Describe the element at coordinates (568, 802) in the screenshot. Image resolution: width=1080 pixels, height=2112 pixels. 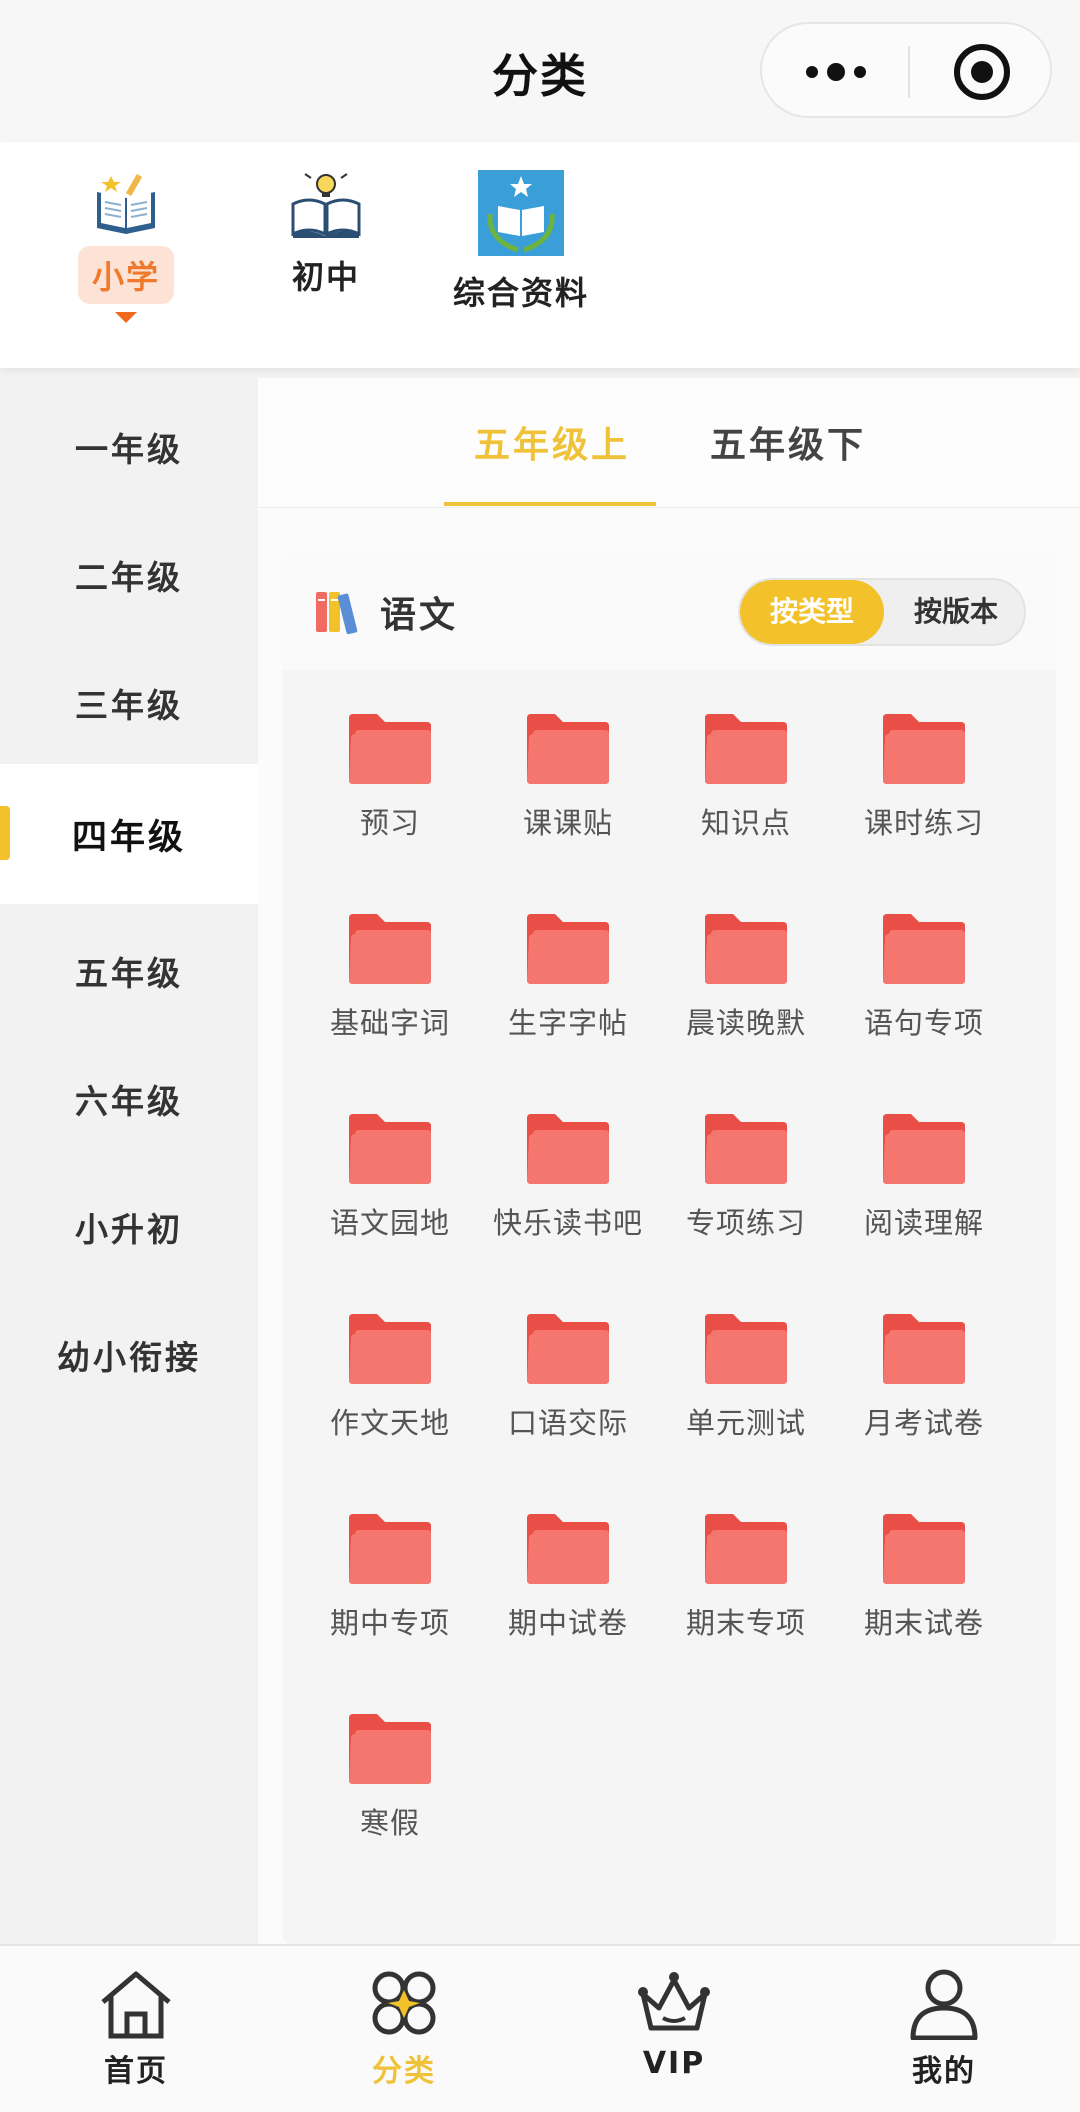
I see `folder-item: 课课贴` at that location.